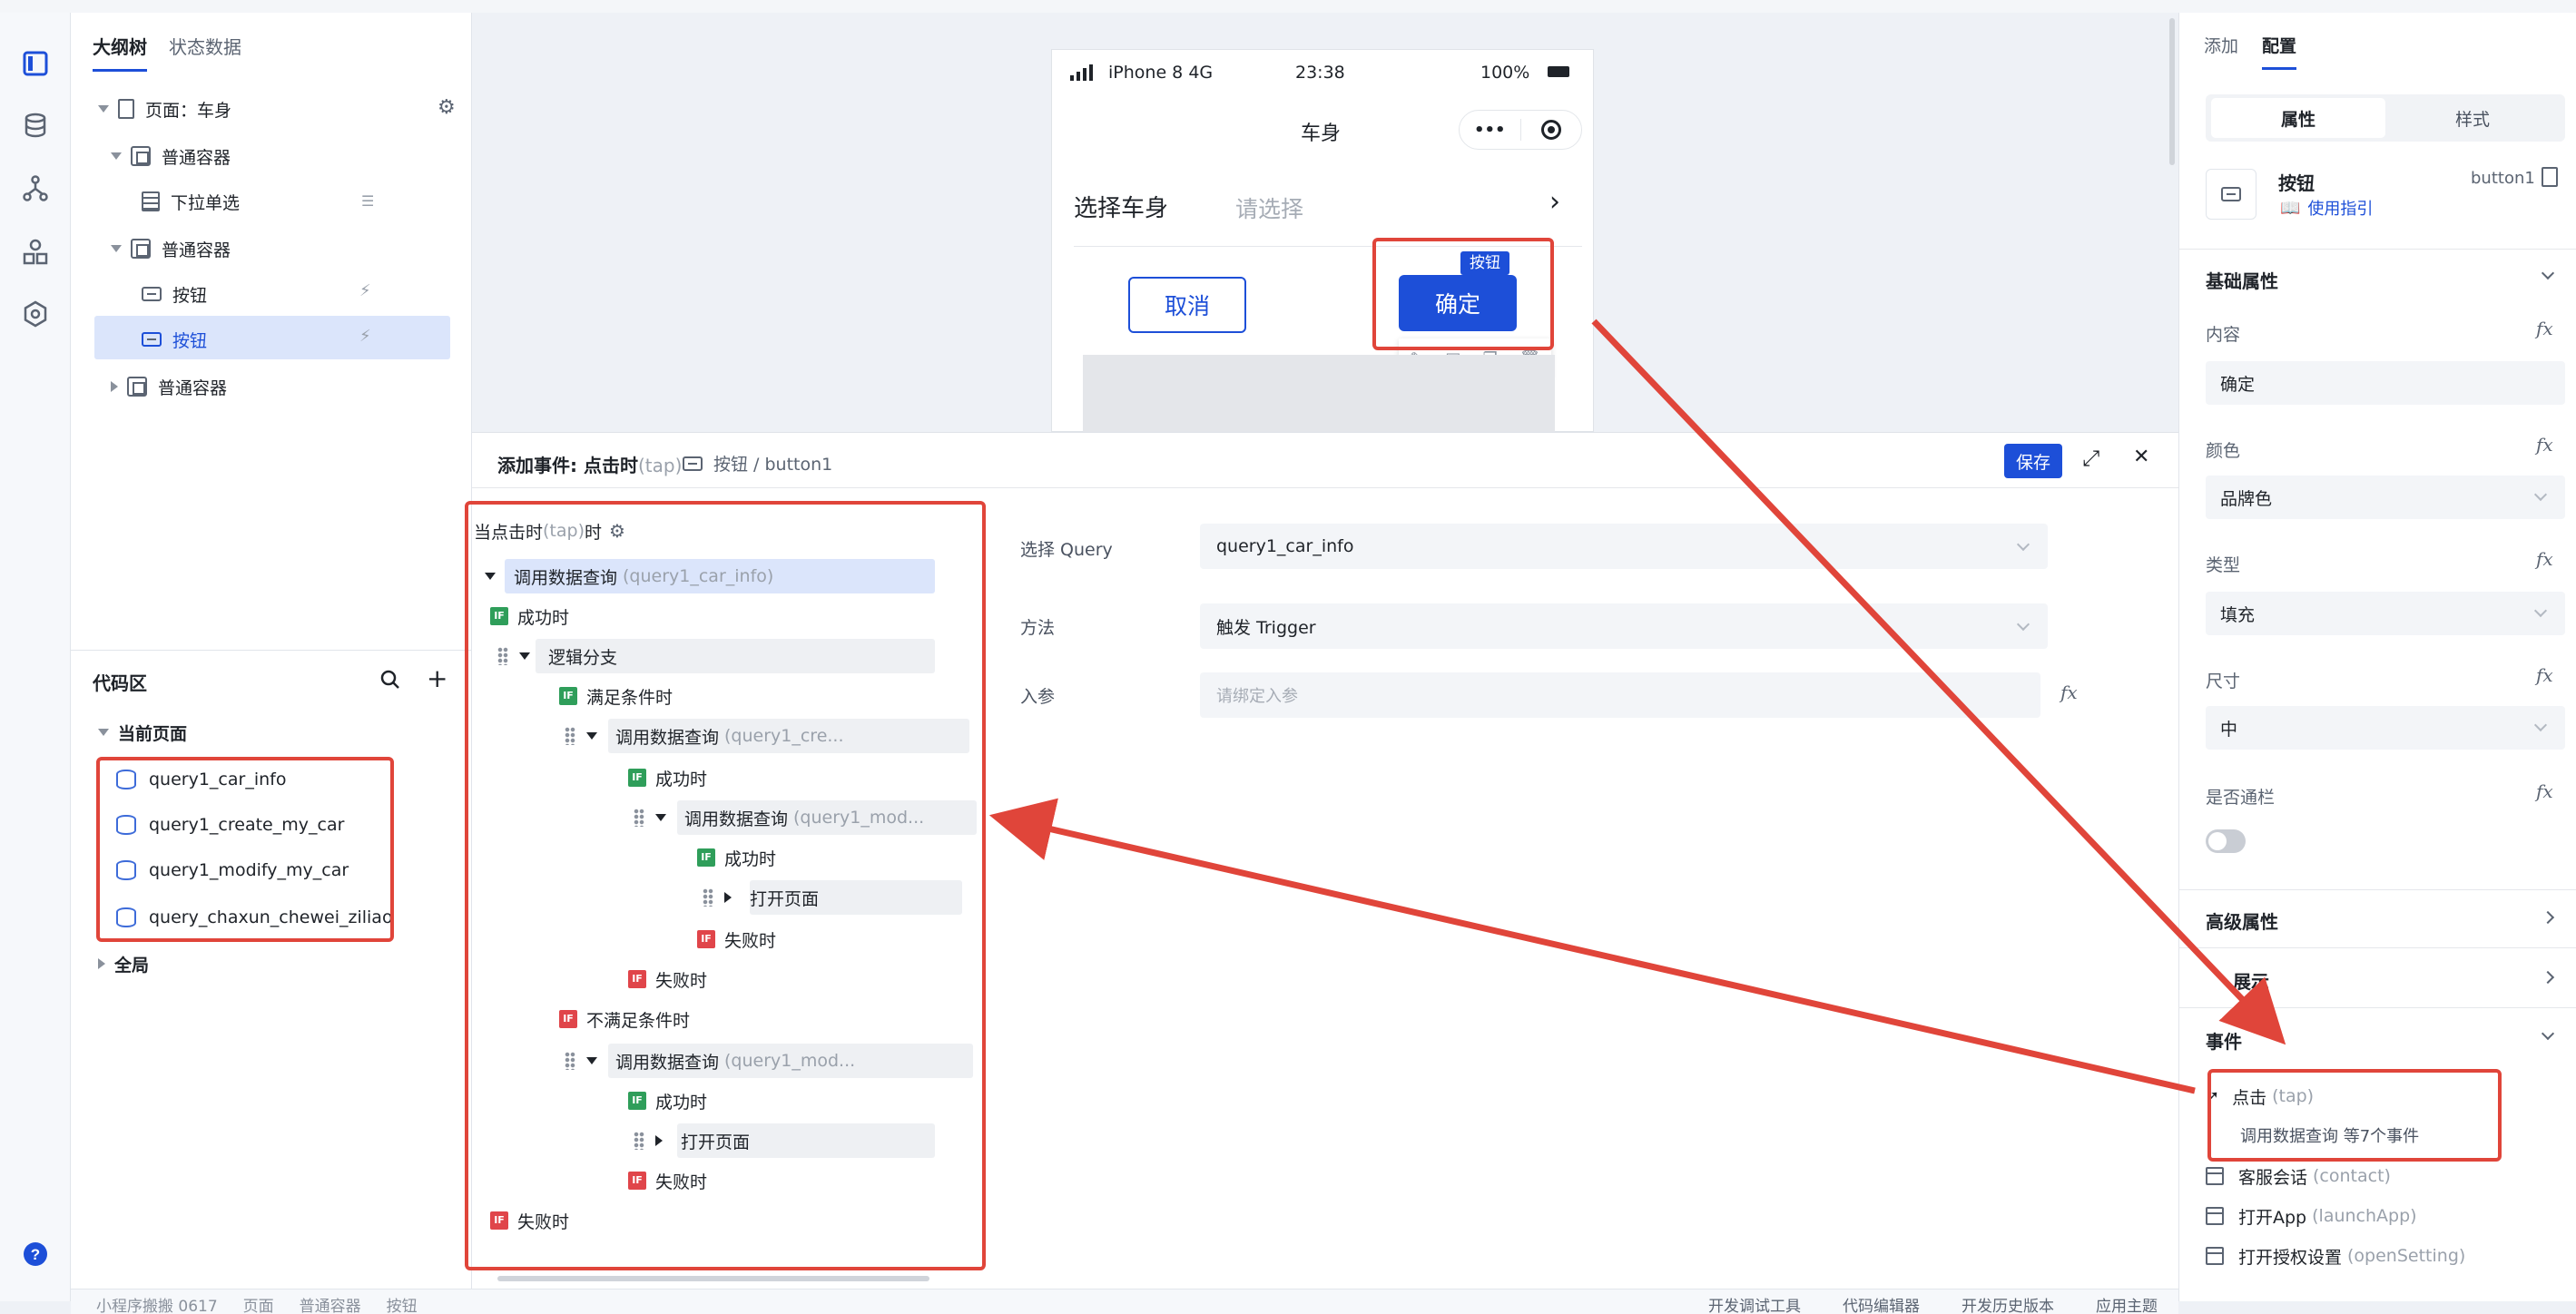 This screenshot has height=1314, width=2576. Describe the element at coordinates (191, 201) in the screenshot. I see `tree-dropdown: 下拉单选` at that location.